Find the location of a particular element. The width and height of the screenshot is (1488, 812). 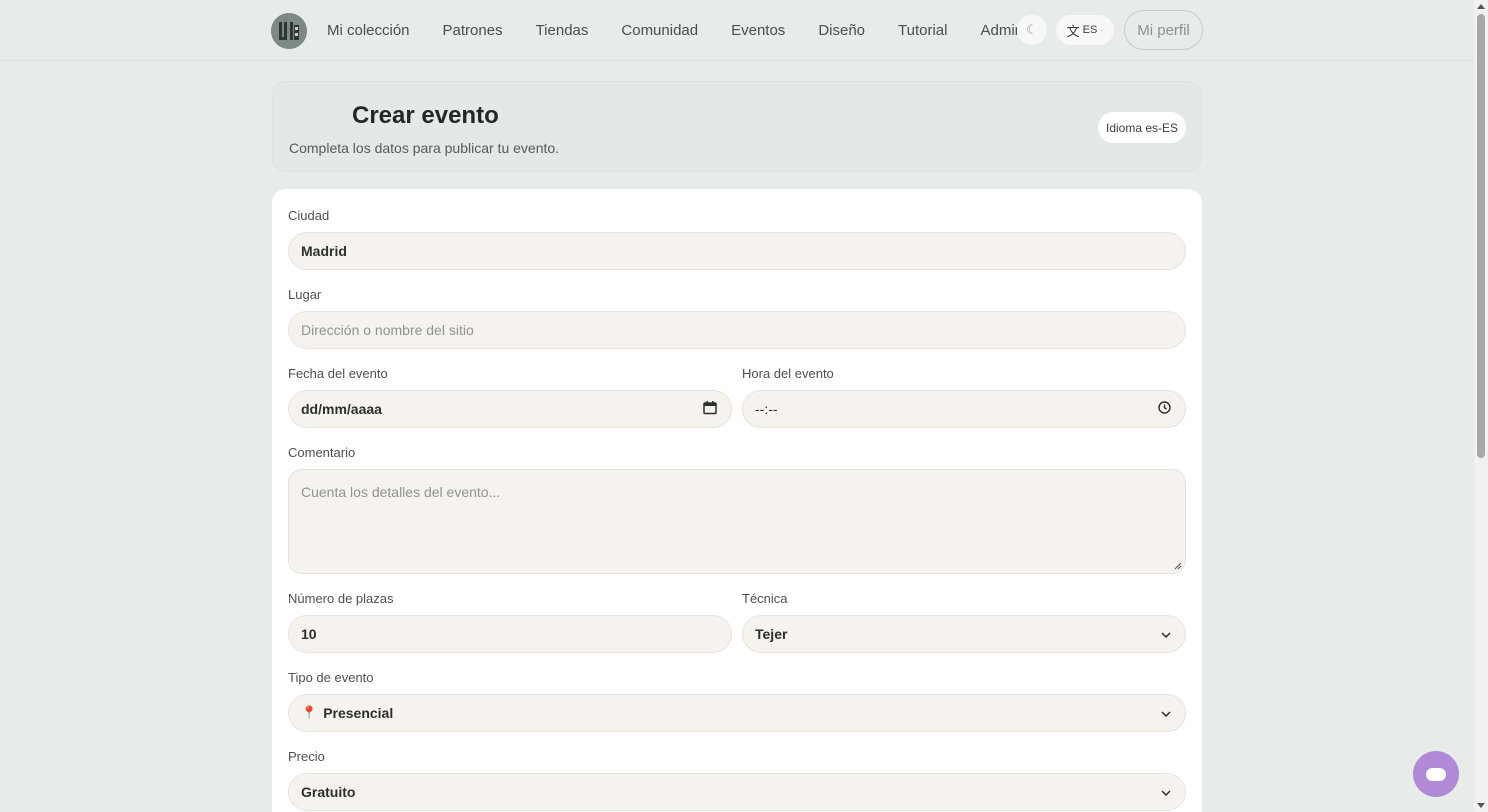

seats-input: 10 is located at coordinates (510, 634).